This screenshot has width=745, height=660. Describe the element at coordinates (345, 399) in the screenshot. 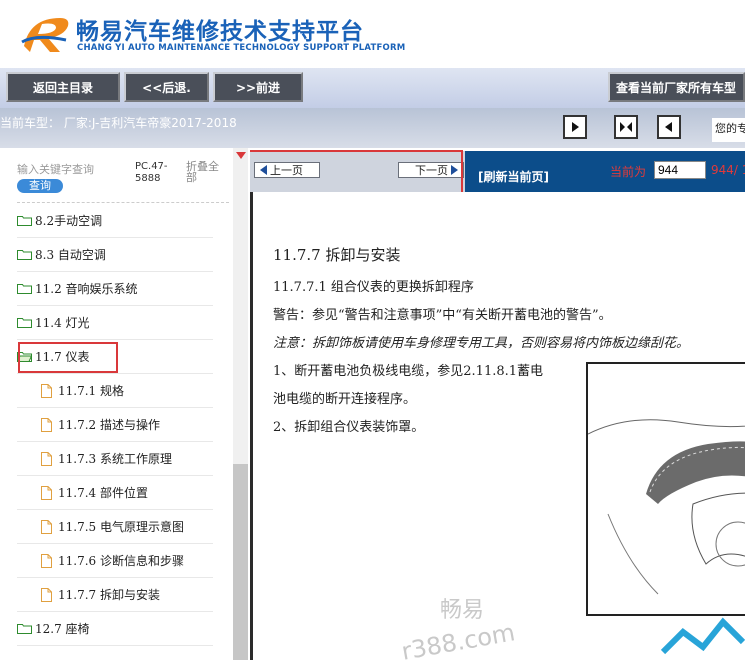

I see `doc-step-1b: 池电缆的断开连接程序。` at that location.